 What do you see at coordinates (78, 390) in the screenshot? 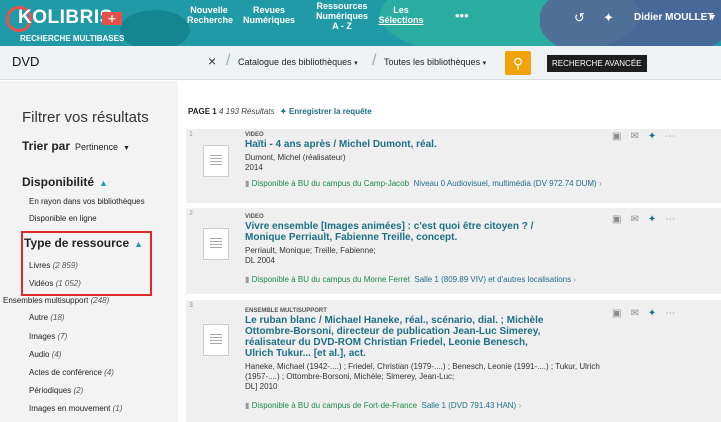
I see `filter-count: (2)` at bounding box center [78, 390].